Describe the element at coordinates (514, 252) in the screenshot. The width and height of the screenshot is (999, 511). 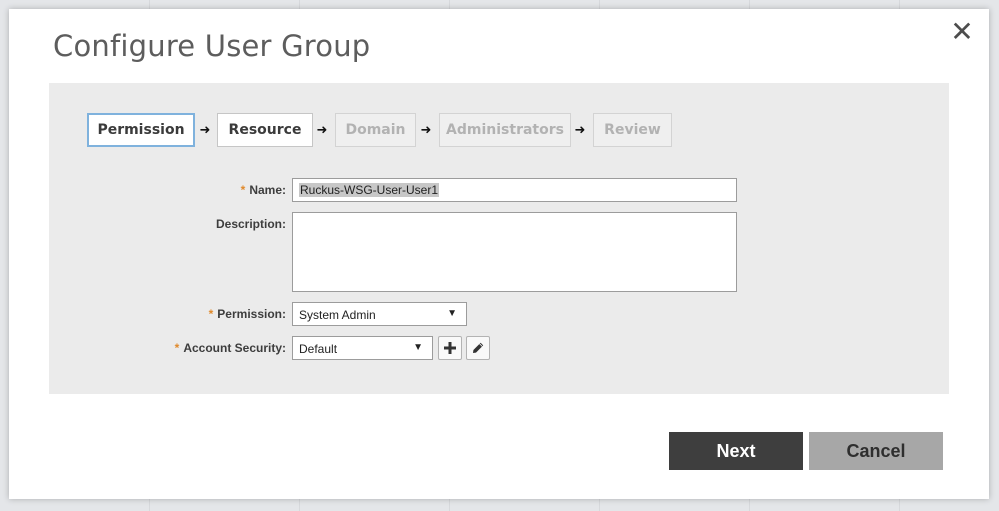
I see `description-textarea` at that location.